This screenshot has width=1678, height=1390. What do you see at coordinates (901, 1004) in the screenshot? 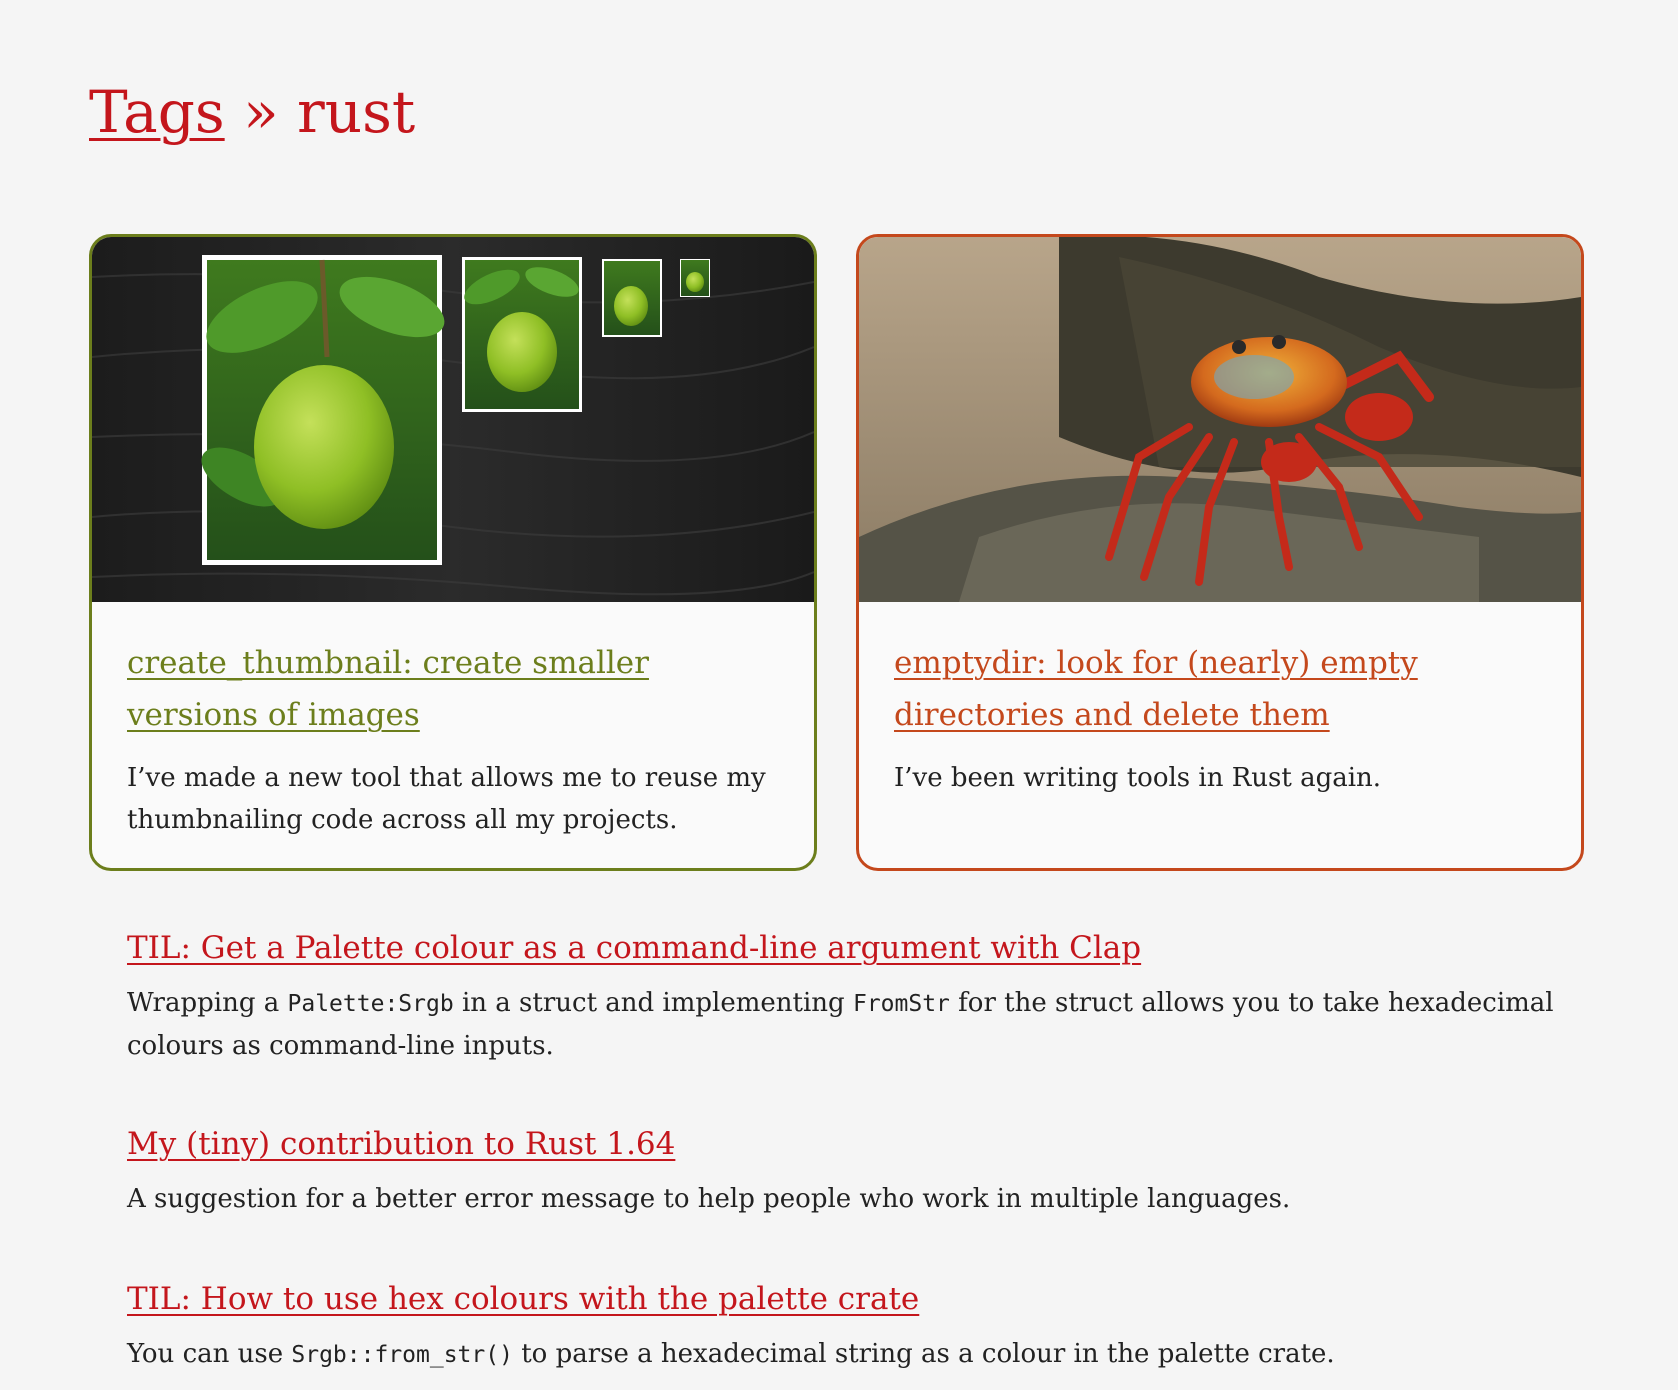
I see `inline-code: FromStr` at bounding box center [901, 1004].